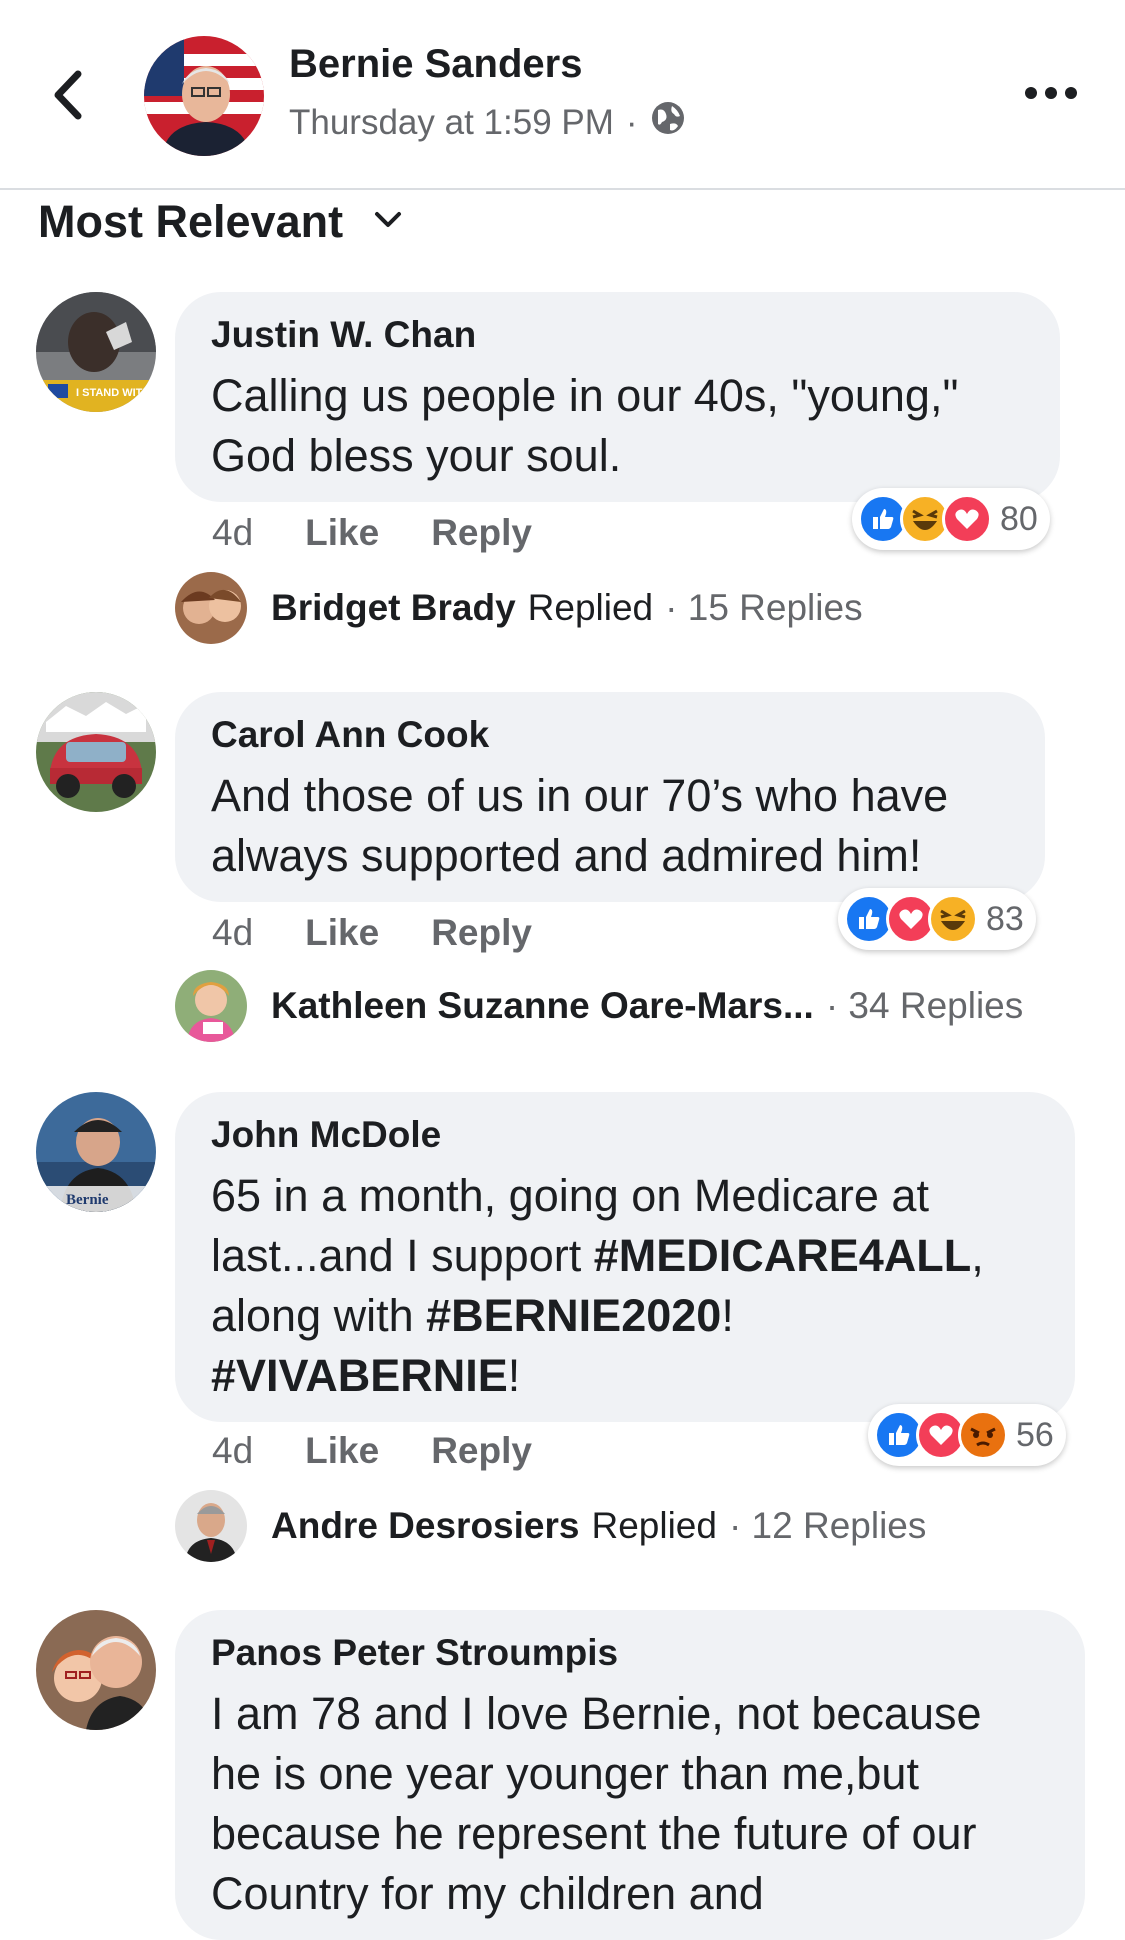 This screenshot has width=1125, height=1940. I want to click on avatar-badge-text: I STAND WITH, so click(113, 393).